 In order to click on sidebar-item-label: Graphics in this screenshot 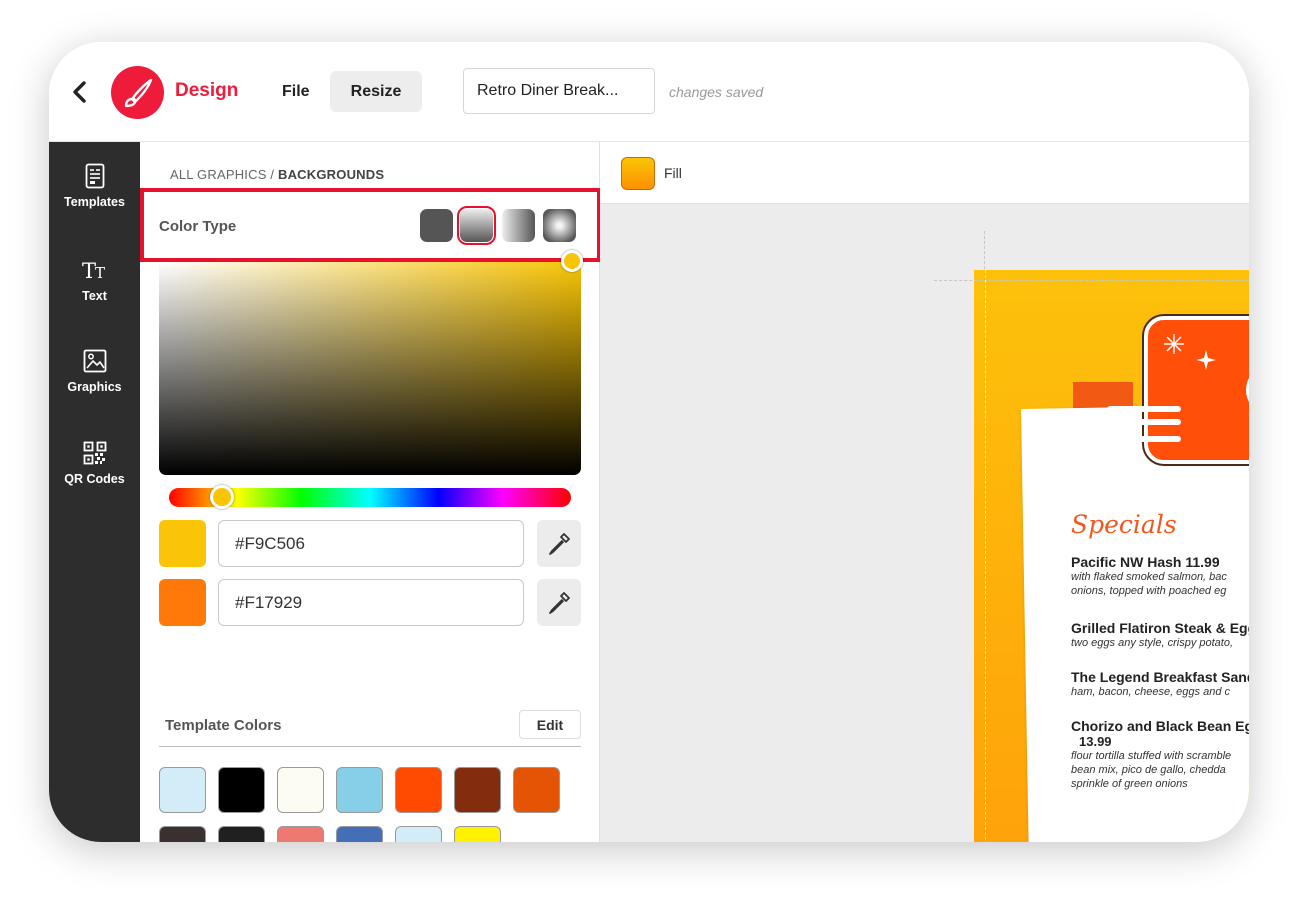, I will do `click(94, 387)`.